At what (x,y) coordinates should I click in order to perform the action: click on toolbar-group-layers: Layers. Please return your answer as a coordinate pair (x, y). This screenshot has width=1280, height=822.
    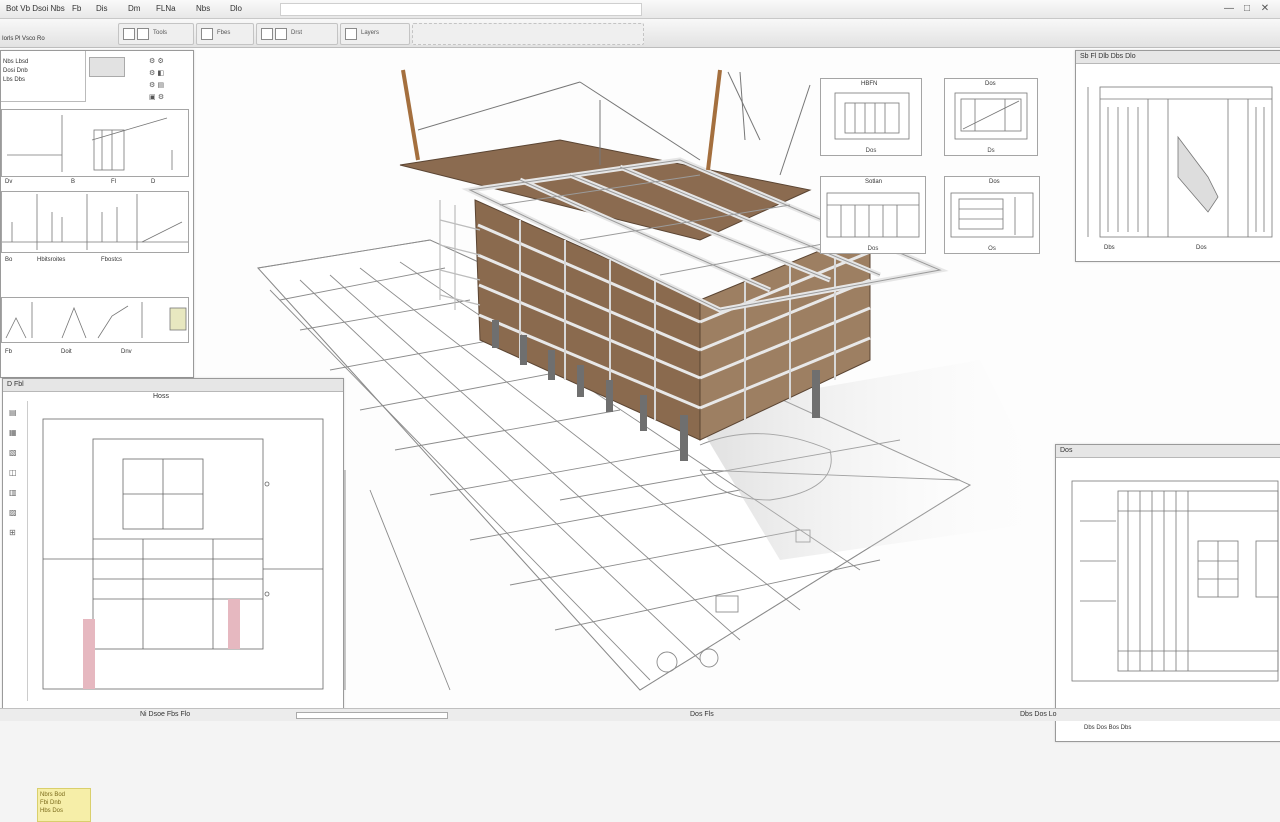
    Looking at the image, I should click on (375, 34).